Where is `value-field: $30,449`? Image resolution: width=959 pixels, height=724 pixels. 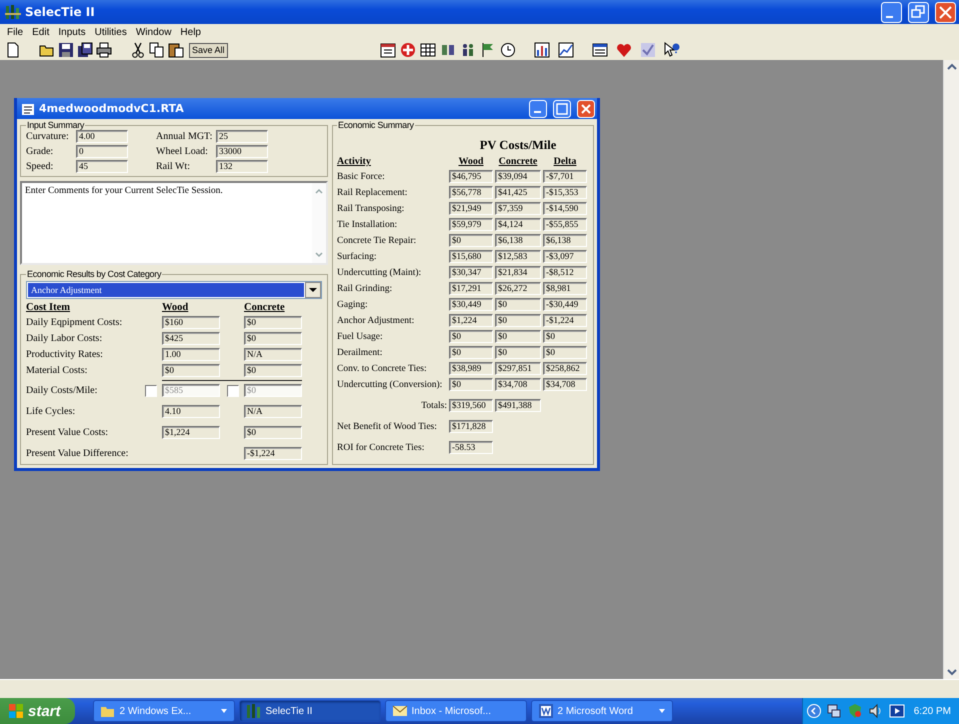 value-field: $30,449 is located at coordinates (471, 304).